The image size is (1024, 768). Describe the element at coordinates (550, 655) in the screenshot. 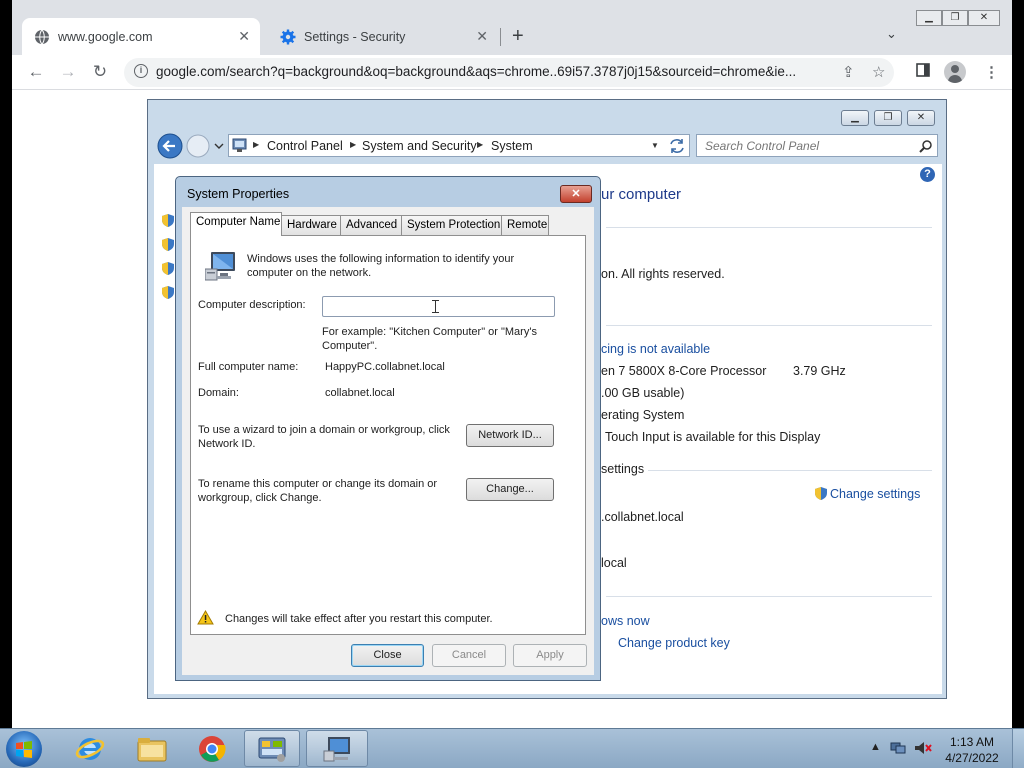

I see `apply-button: Apply` at that location.